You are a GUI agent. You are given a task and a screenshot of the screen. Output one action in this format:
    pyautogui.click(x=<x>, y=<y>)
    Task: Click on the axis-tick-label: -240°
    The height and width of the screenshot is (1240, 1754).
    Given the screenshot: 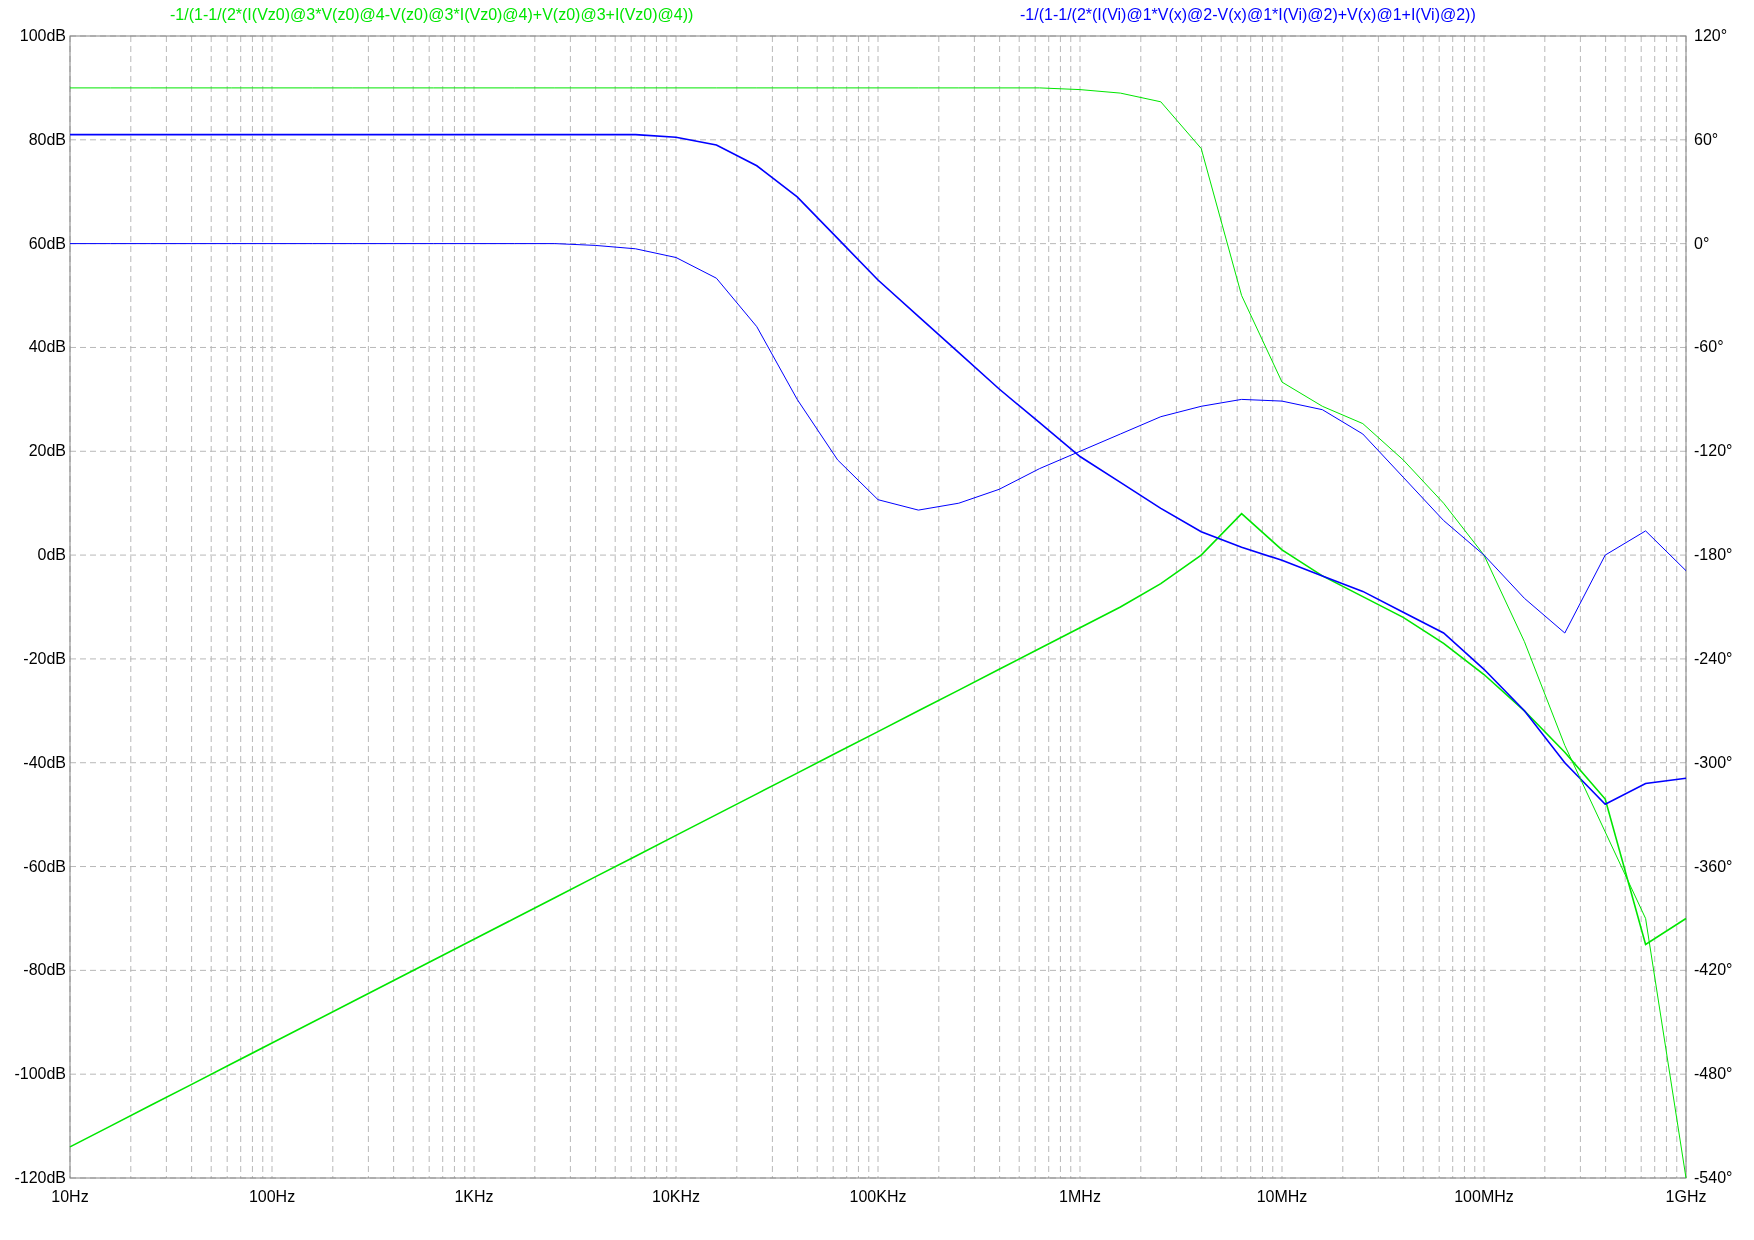 What is the action you would take?
    pyautogui.click(x=1713, y=658)
    